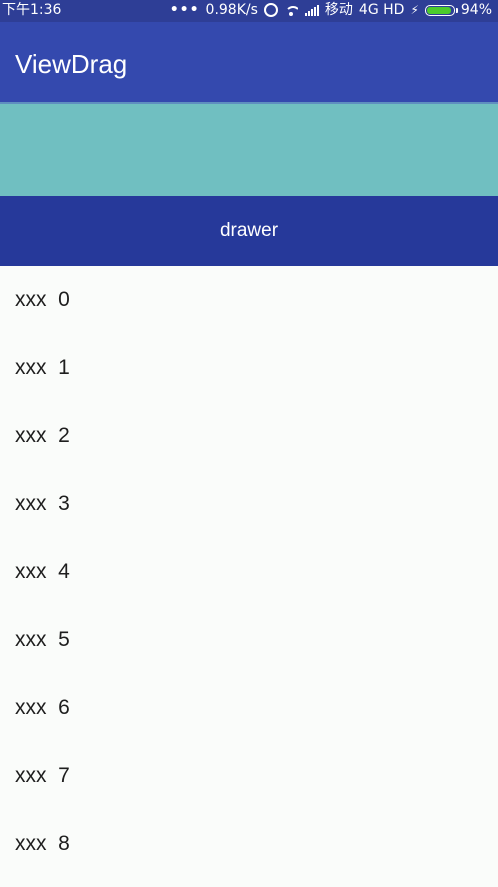  What do you see at coordinates (42, 571) in the screenshot?
I see `list-item-label: xxx 4` at bounding box center [42, 571].